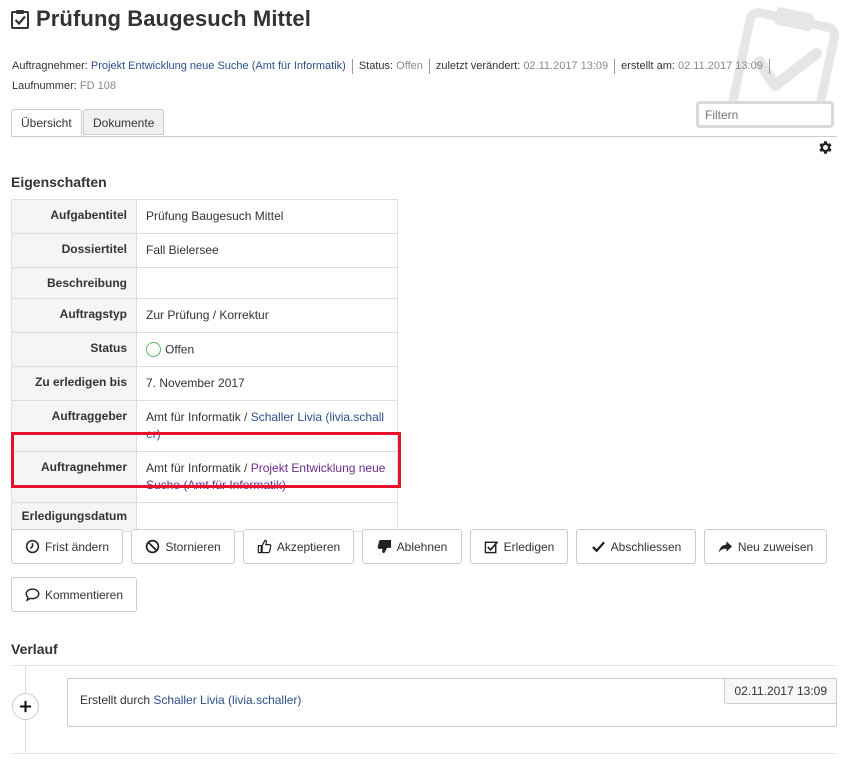 The height and width of the screenshot is (775, 865). What do you see at coordinates (317, 417) in the screenshot?
I see `auftraggeber-link: Schaller Livia (livia.schall` at bounding box center [317, 417].